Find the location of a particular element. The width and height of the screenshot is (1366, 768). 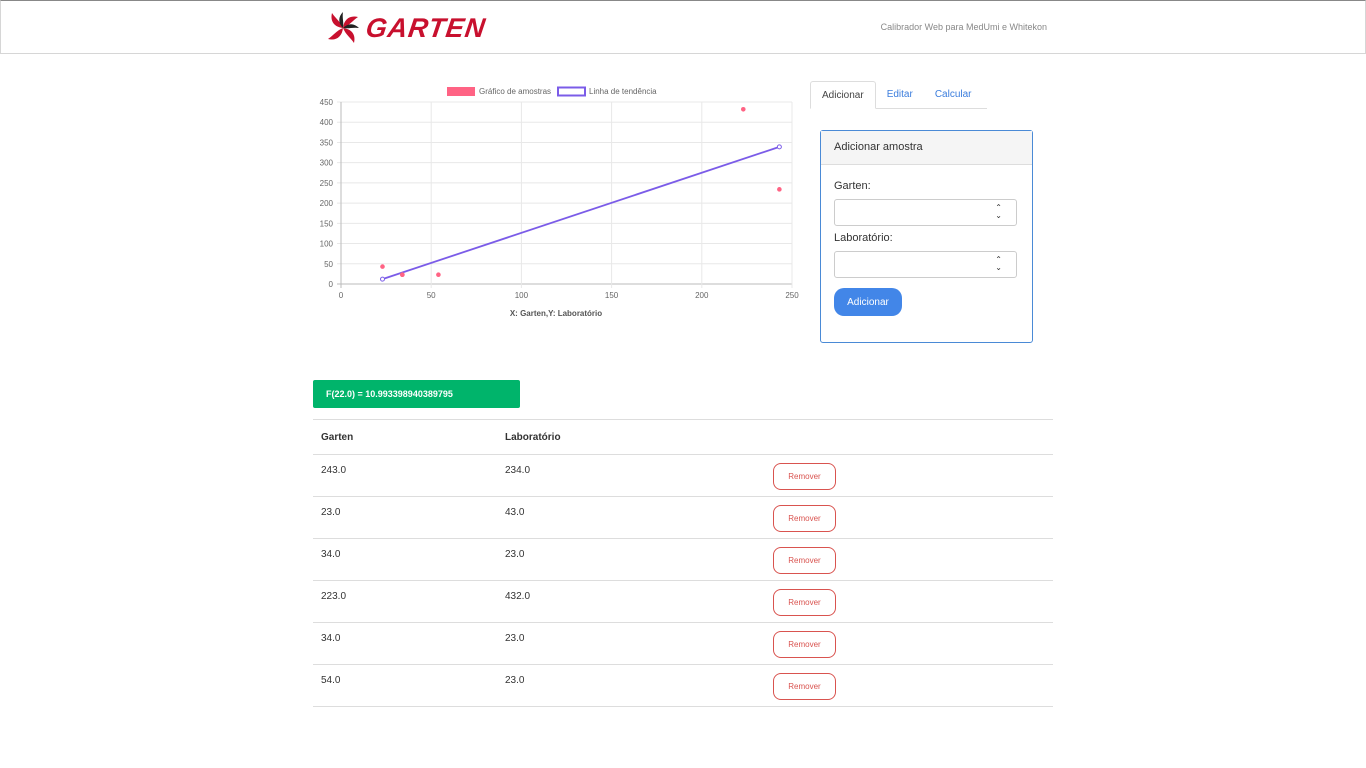

x-tick-label: 150 is located at coordinates (612, 295).